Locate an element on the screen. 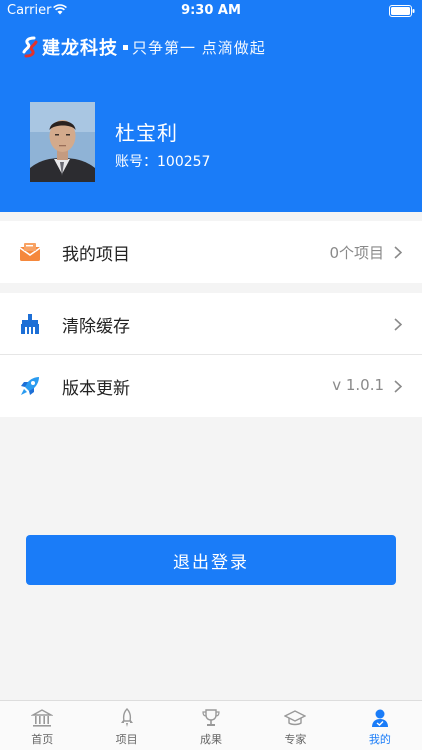 The image size is (422, 750). menu-item-my-projects: 我的项目 0个项目 is located at coordinates (211, 252).